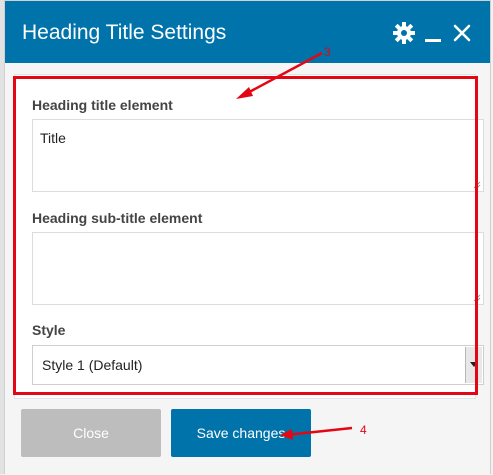 This screenshot has width=493, height=475. I want to click on heading-subtitle-label: Heading sub-title element, so click(117, 218).